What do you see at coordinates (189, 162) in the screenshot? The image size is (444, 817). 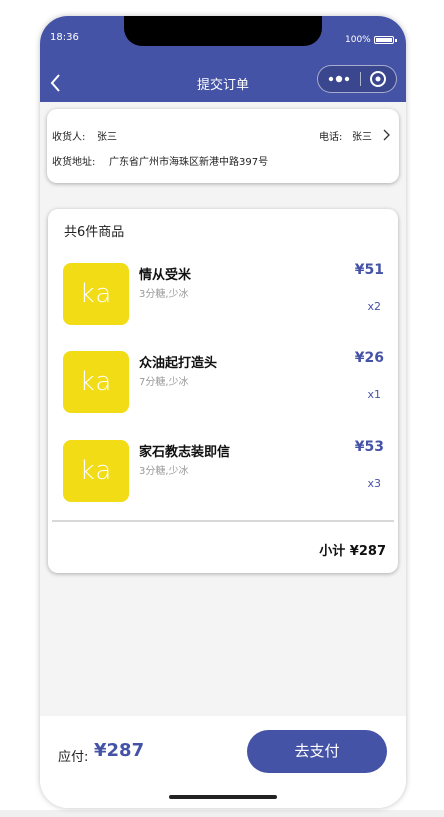 I see `address-value: 广东省广州市海珠区新港中路397号` at bounding box center [189, 162].